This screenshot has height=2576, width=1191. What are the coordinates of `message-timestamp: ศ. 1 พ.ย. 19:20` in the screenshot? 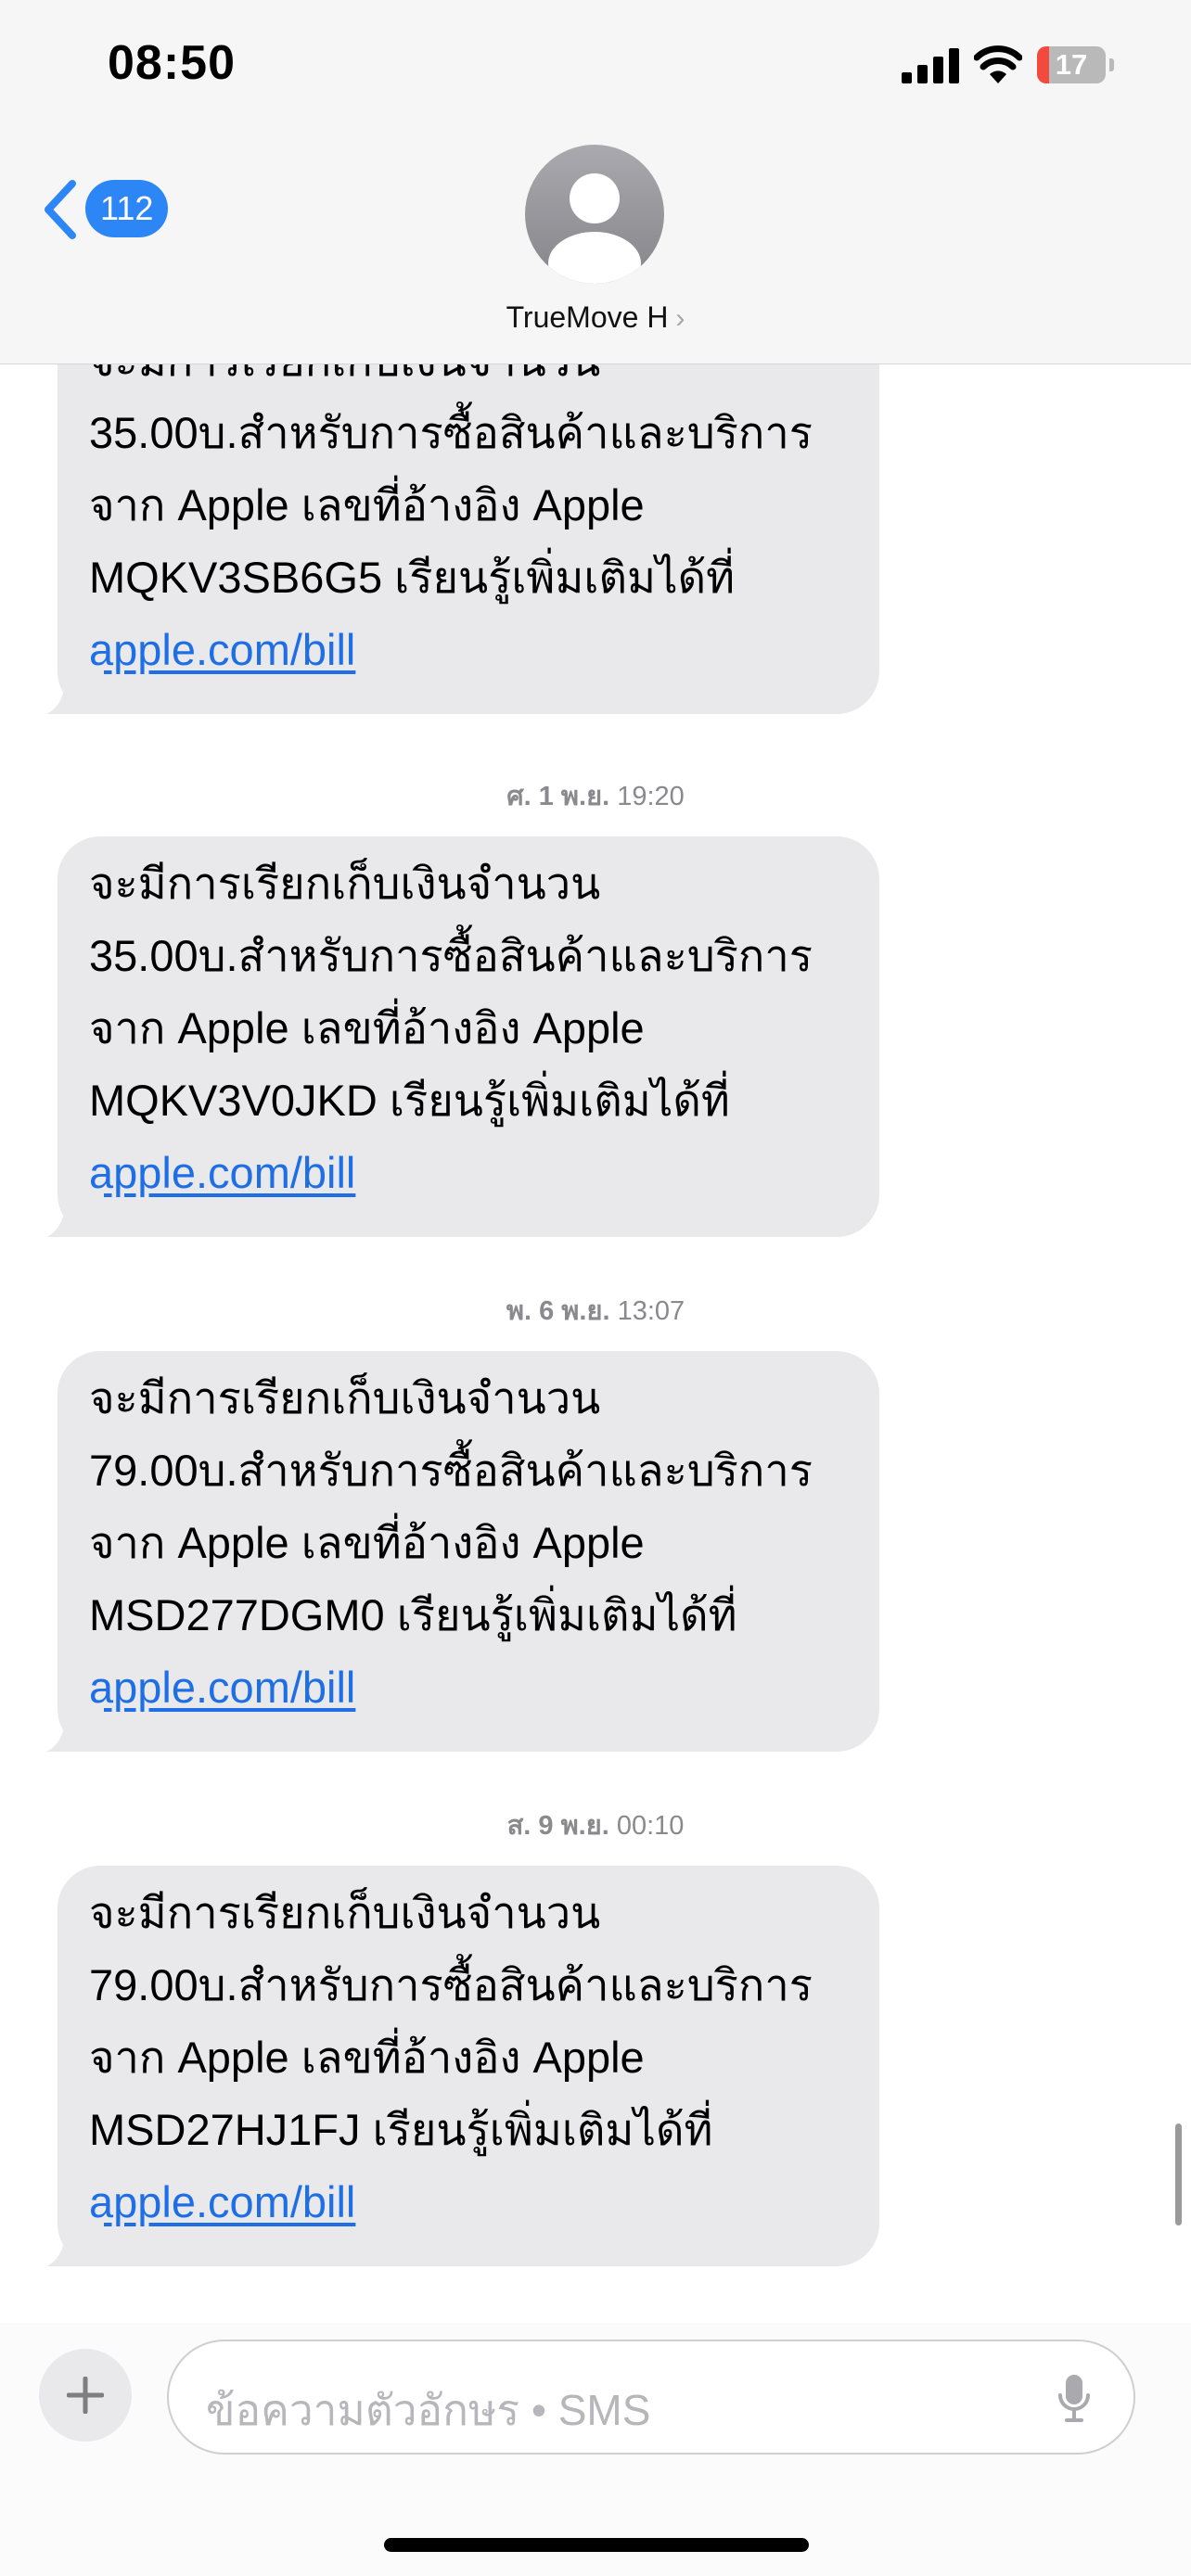 It's located at (595, 796).